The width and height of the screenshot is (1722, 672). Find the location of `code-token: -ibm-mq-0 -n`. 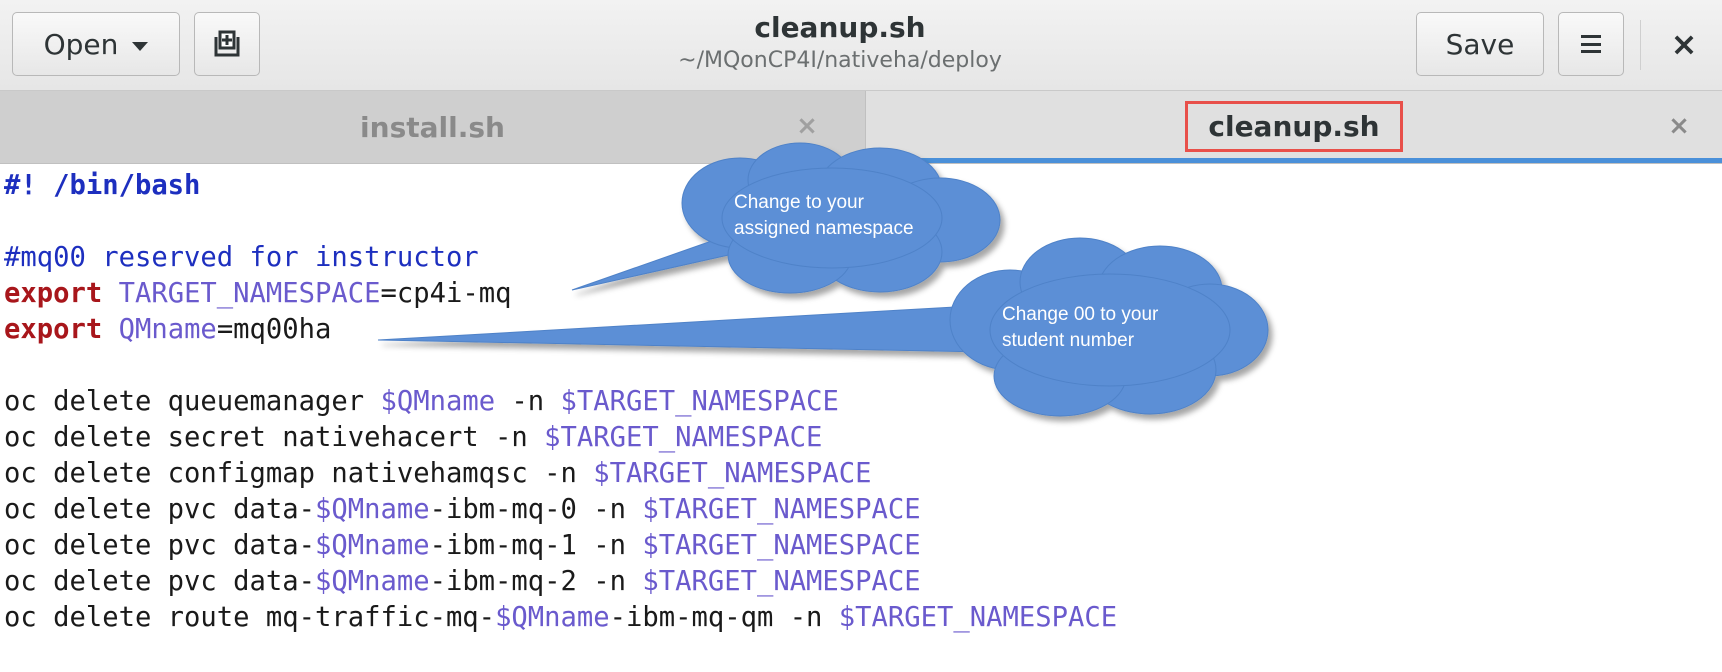

code-token: -ibm-mq-0 -n is located at coordinates (536, 509).